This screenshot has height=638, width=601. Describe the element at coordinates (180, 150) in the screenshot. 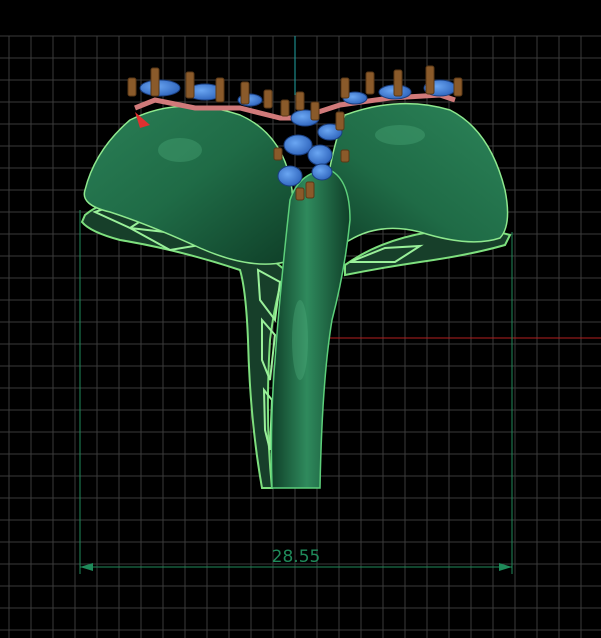

I see `left-shoulder-highlight` at that location.